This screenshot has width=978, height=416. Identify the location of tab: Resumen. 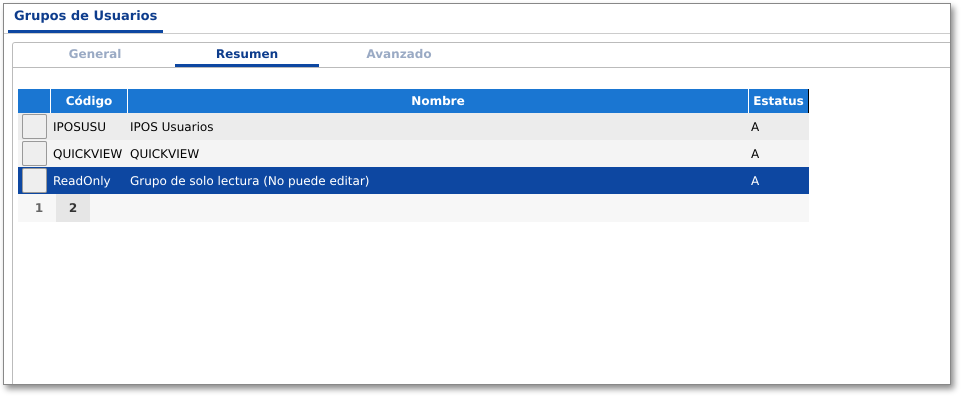
(247, 55).